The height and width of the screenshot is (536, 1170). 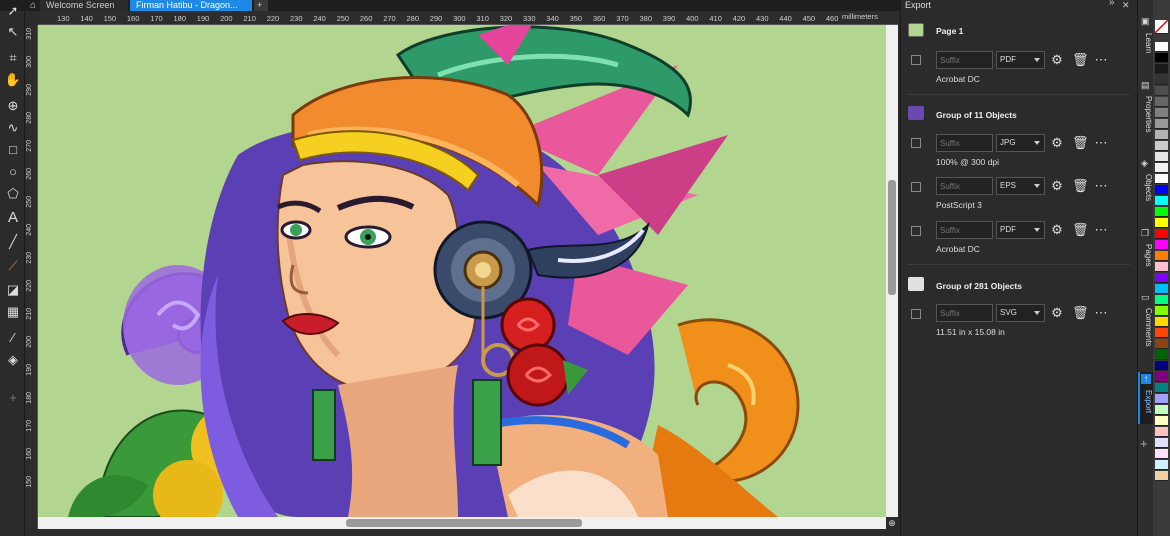 What do you see at coordinates (13, 312) in the screenshot?
I see `transparency-tool-icon: ▦` at bounding box center [13, 312].